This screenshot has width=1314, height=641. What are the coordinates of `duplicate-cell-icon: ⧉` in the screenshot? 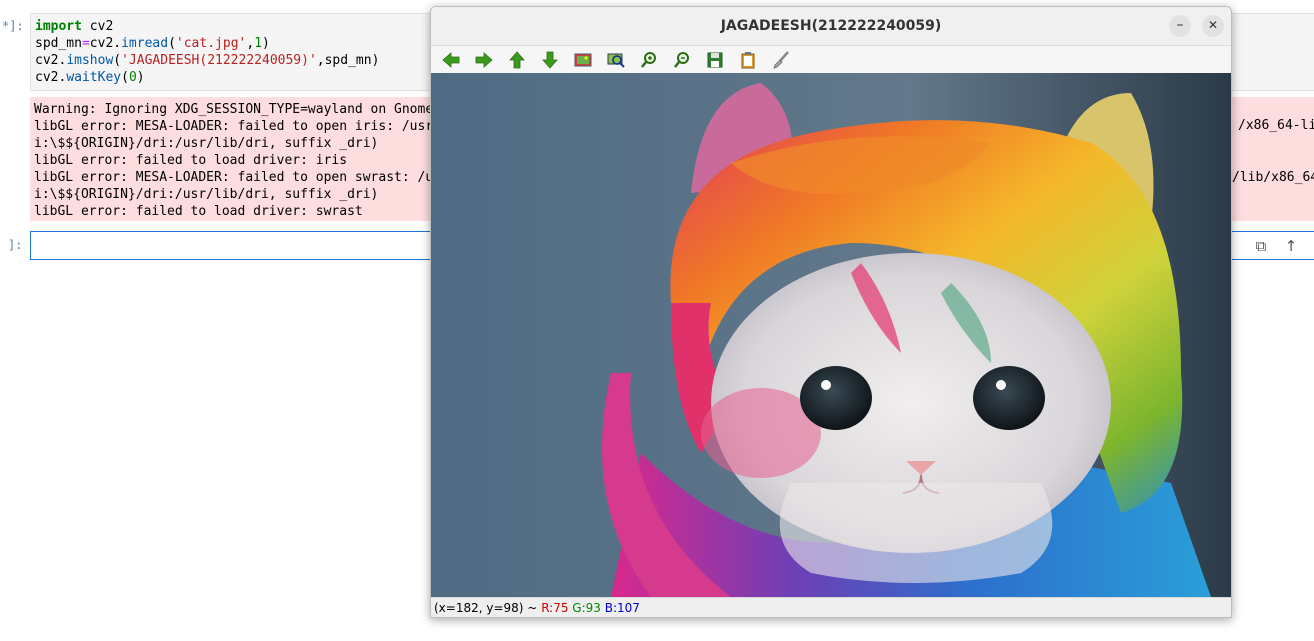 It's located at (1261, 246).